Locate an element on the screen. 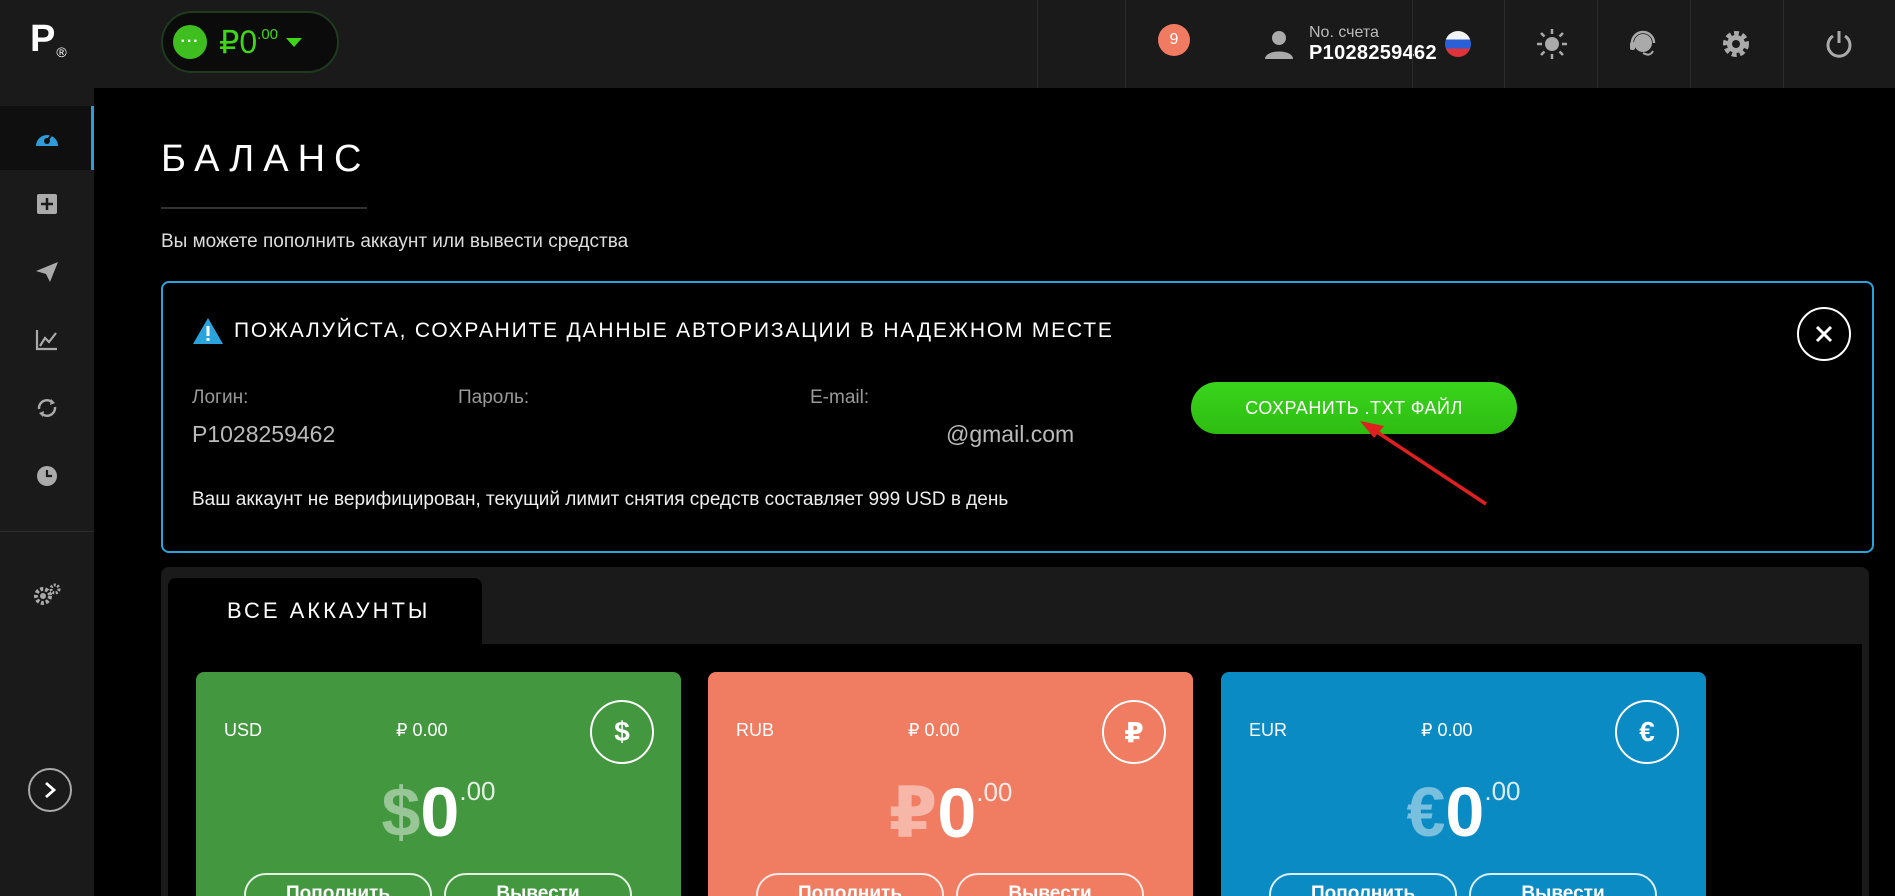  chart-line-icon is located at coordinates (46, 340).